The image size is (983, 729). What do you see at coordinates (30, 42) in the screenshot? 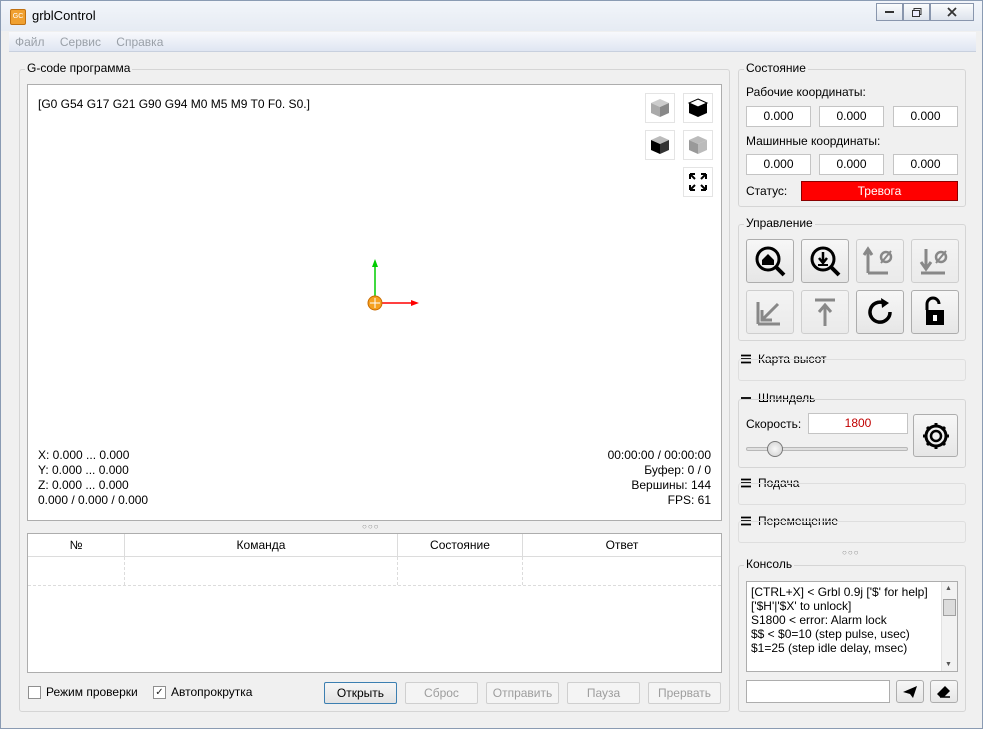
I see `menu-file: Файл` at bounding box center [30, 42].